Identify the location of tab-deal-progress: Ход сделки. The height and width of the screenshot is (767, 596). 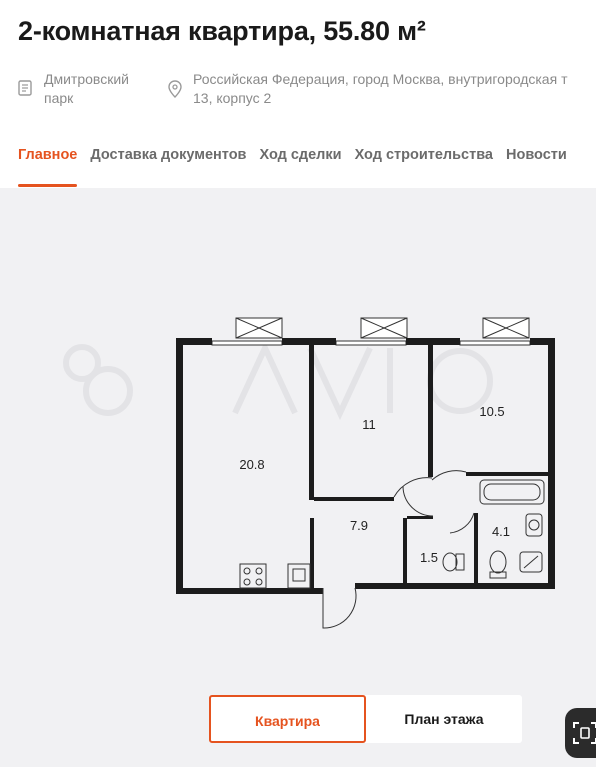
(300, 167).